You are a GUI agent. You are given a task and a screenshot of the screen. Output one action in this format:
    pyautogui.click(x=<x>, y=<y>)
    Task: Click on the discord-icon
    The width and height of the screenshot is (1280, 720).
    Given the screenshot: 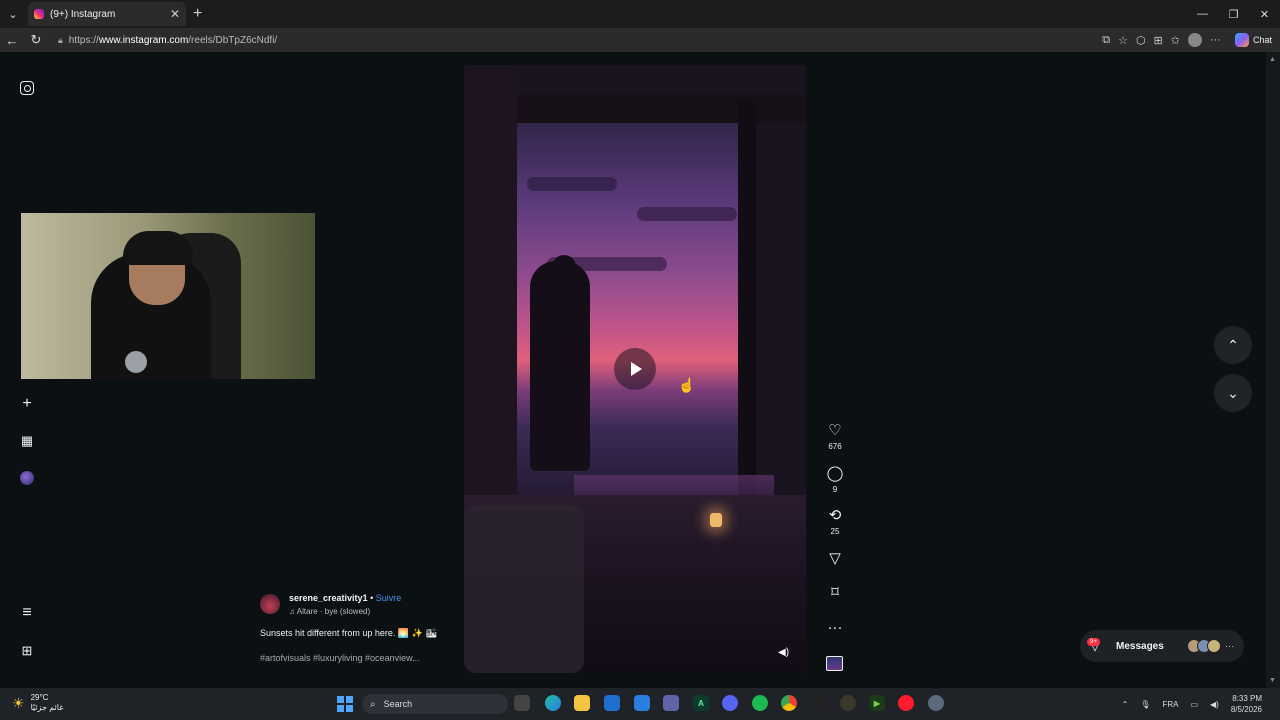 What is the action you would take?
    pyautogui.click(x=730, y=703)
    